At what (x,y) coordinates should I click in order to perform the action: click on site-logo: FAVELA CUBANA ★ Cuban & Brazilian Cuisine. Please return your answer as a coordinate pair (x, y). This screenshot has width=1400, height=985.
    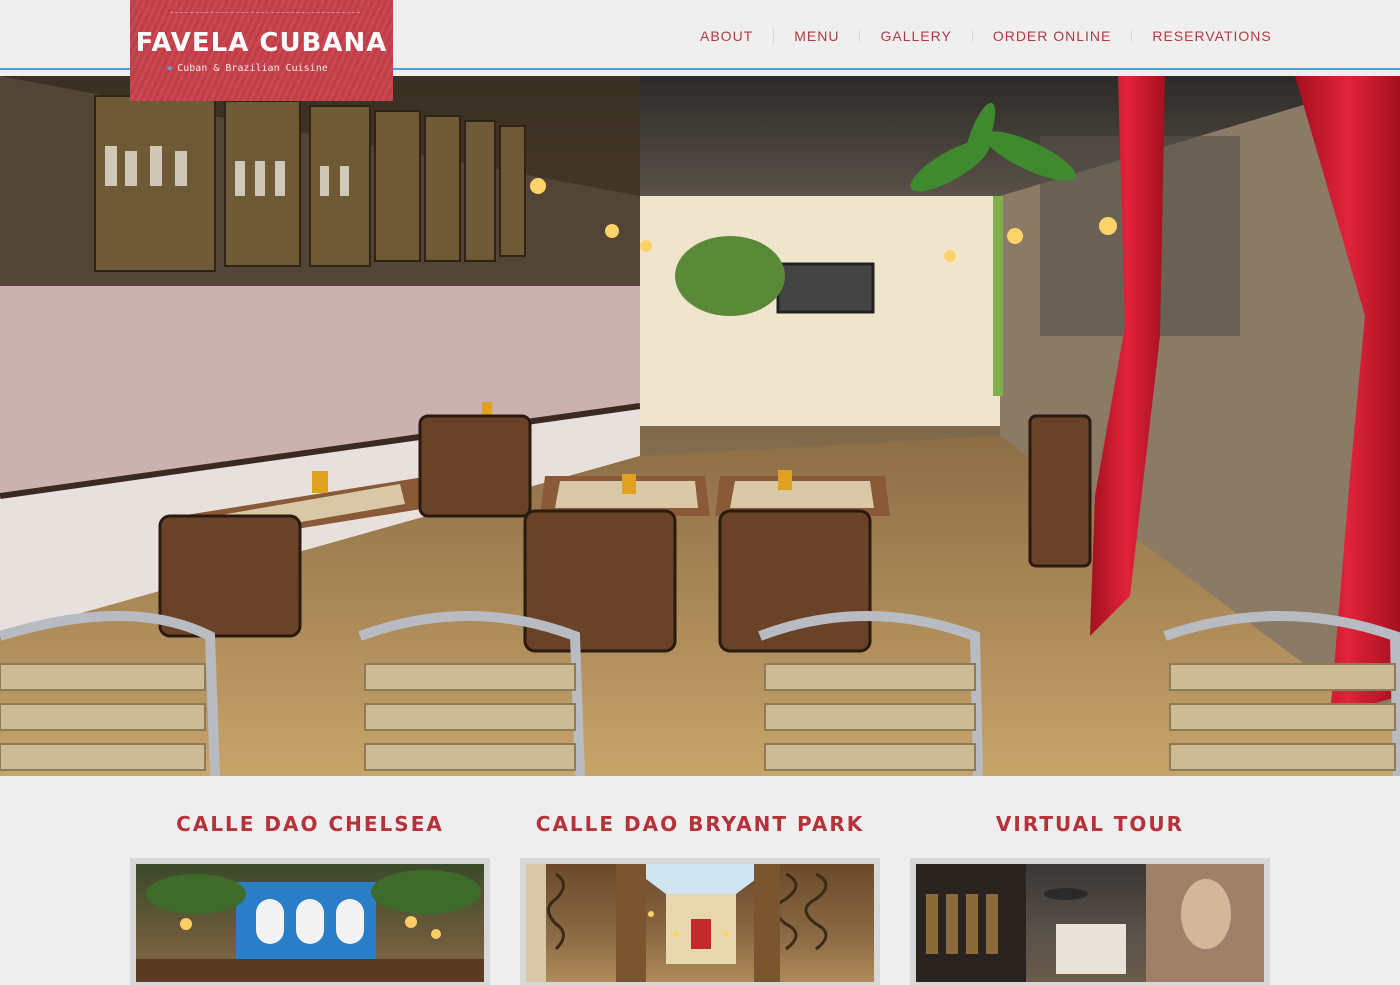
    Looking at the image, I should click on (261, 50).